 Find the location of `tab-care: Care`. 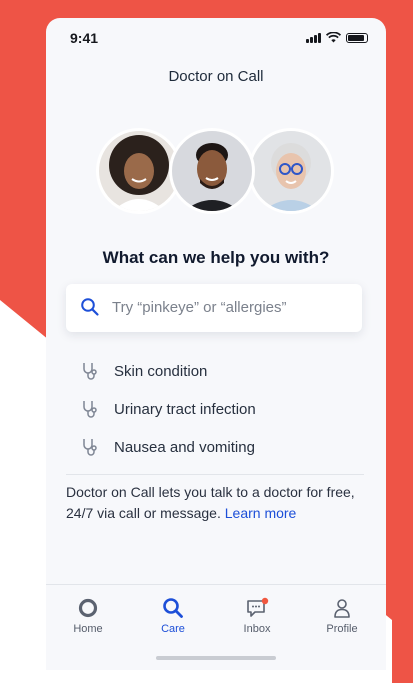

tab-care: Care is located at coordinates (173, 616).